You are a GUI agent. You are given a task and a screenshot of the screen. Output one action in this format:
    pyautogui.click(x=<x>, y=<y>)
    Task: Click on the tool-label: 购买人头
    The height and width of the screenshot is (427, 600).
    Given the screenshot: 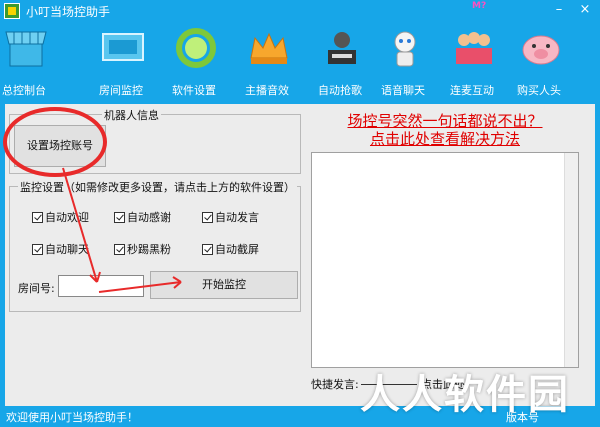 What is the action you would take?
    pyautogui.click(x=539, y=90)
    